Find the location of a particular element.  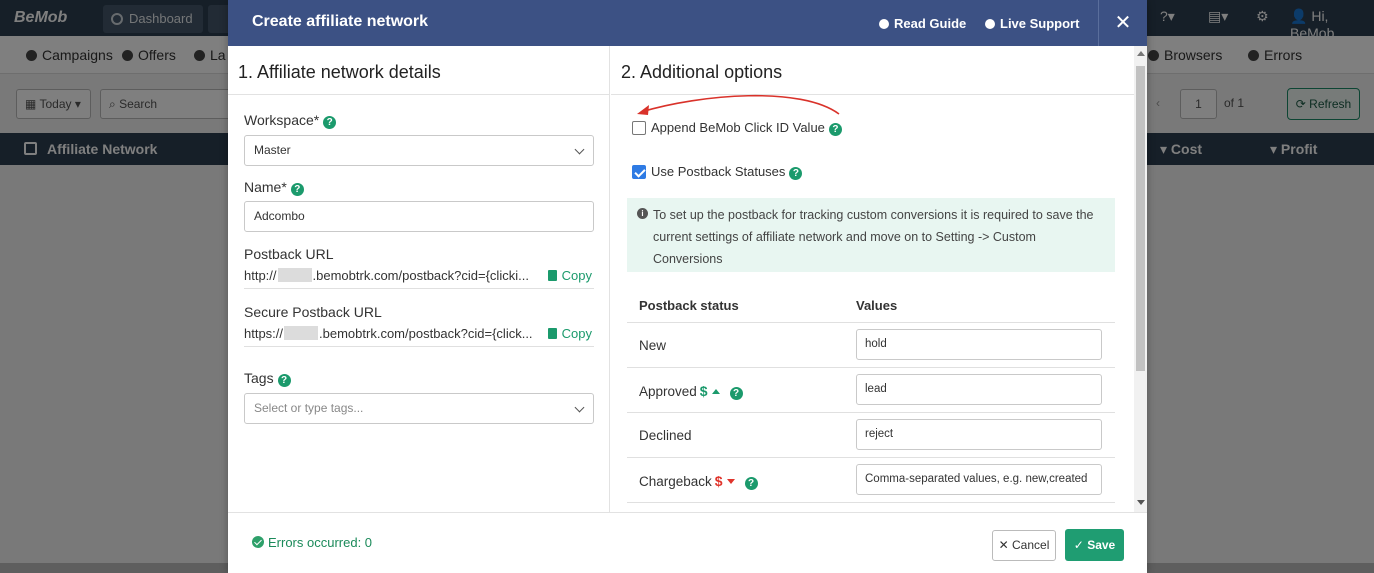

approved-status-input: lead is located at coordinates (979, 389).